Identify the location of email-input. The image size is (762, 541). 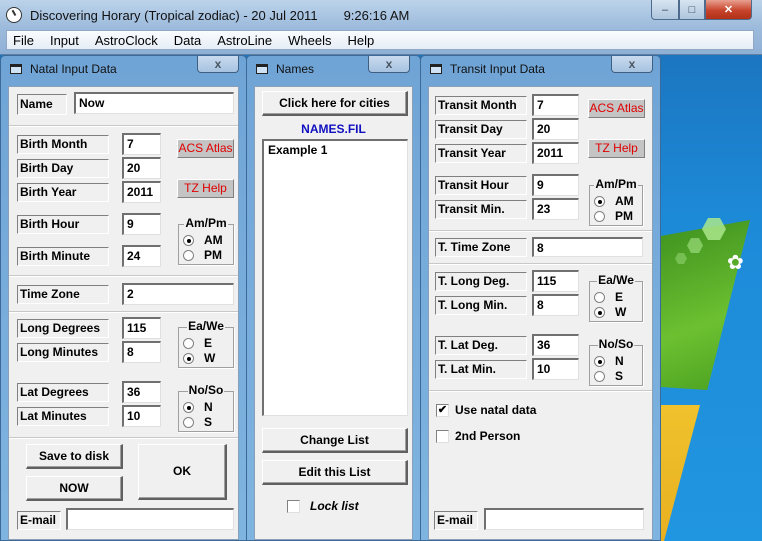
(150, 519).